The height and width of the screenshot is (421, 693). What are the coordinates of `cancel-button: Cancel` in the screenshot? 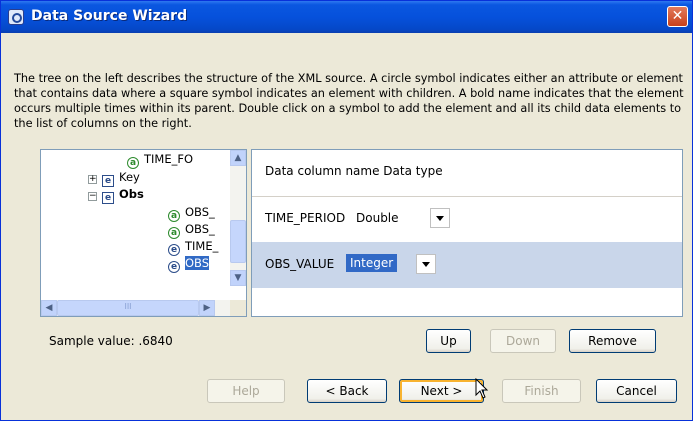 It's located at (636, 391).